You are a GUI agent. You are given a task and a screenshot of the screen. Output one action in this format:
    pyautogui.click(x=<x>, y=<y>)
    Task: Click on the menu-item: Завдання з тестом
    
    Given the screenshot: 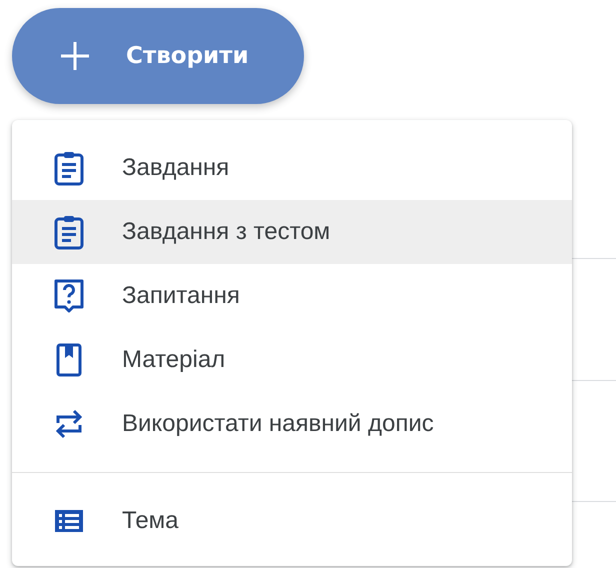 What is the action you would take?
    pyautogui.click(x=292, y=232)
    